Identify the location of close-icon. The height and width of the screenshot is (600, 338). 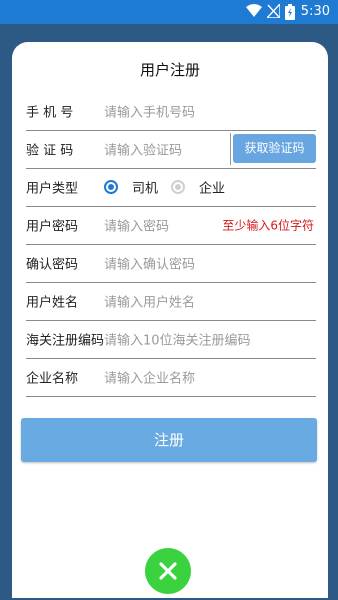
(168, 571).